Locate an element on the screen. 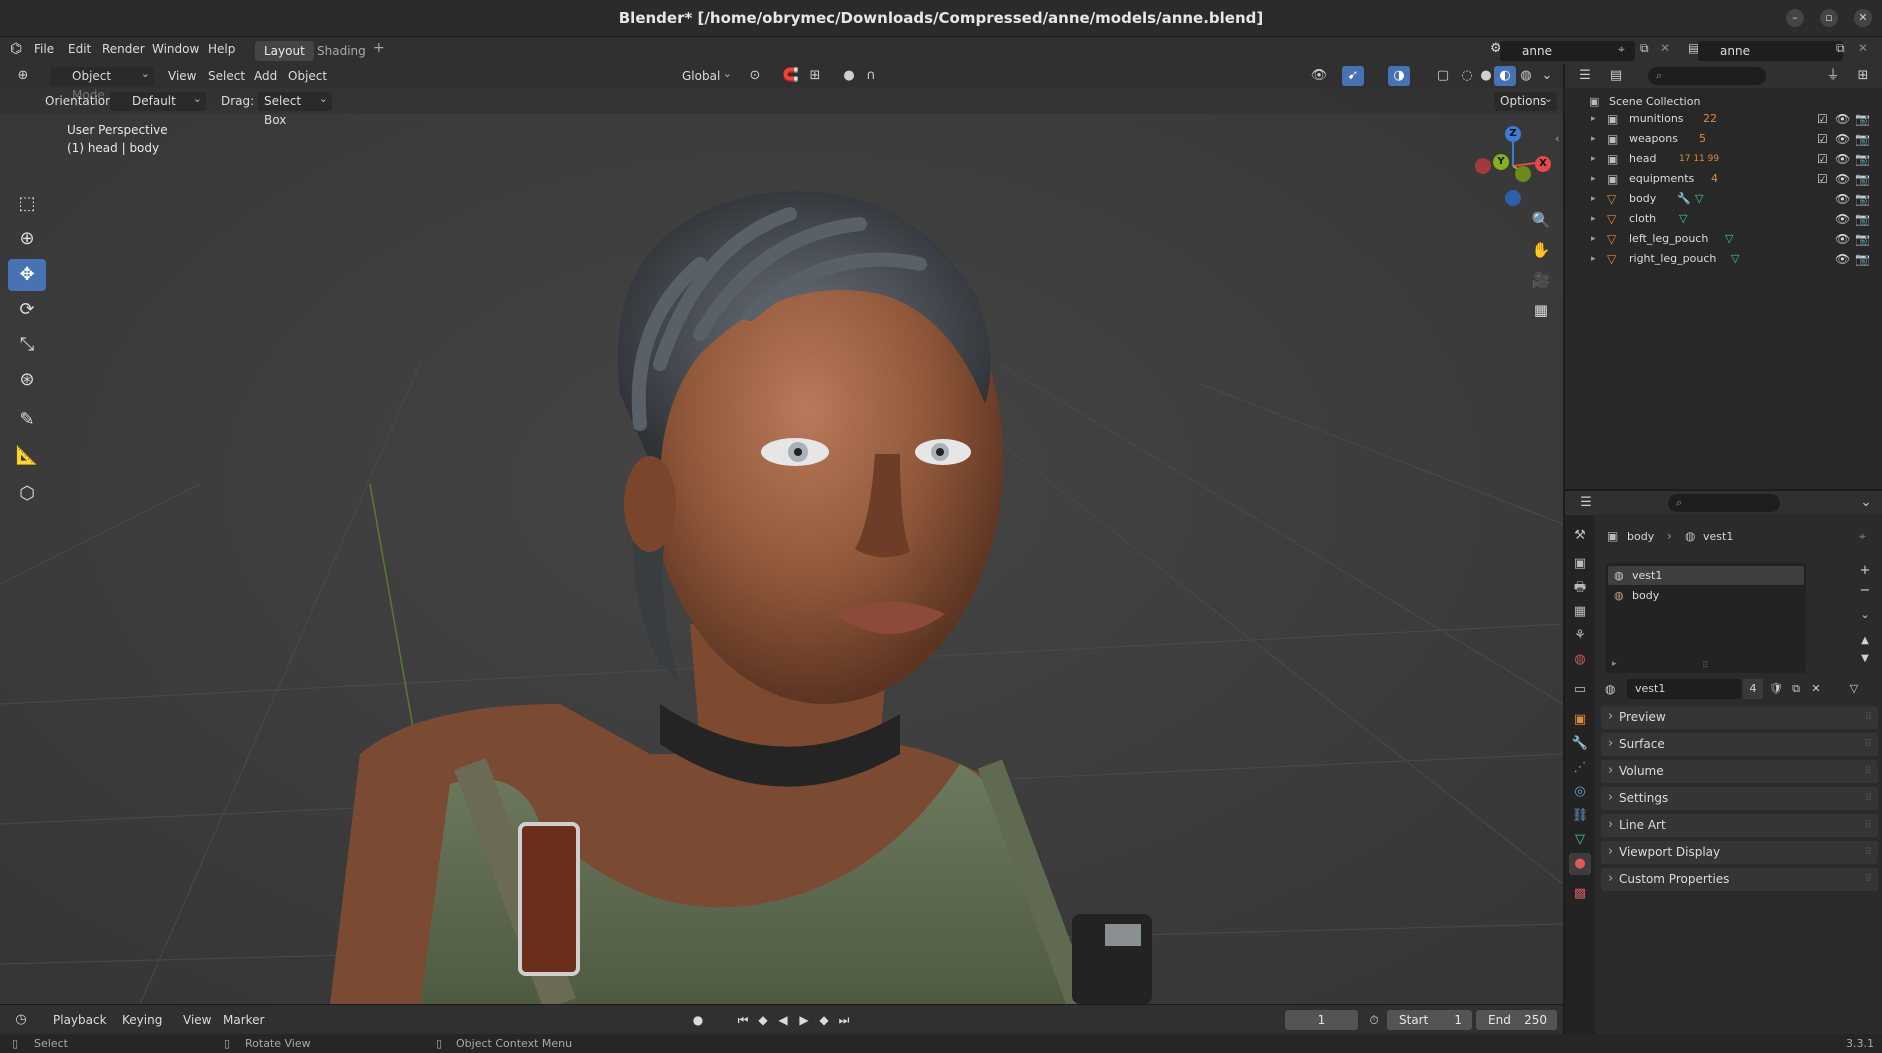  panel-custom-properties: Custom Properties is located at coordinates (1739, 879).